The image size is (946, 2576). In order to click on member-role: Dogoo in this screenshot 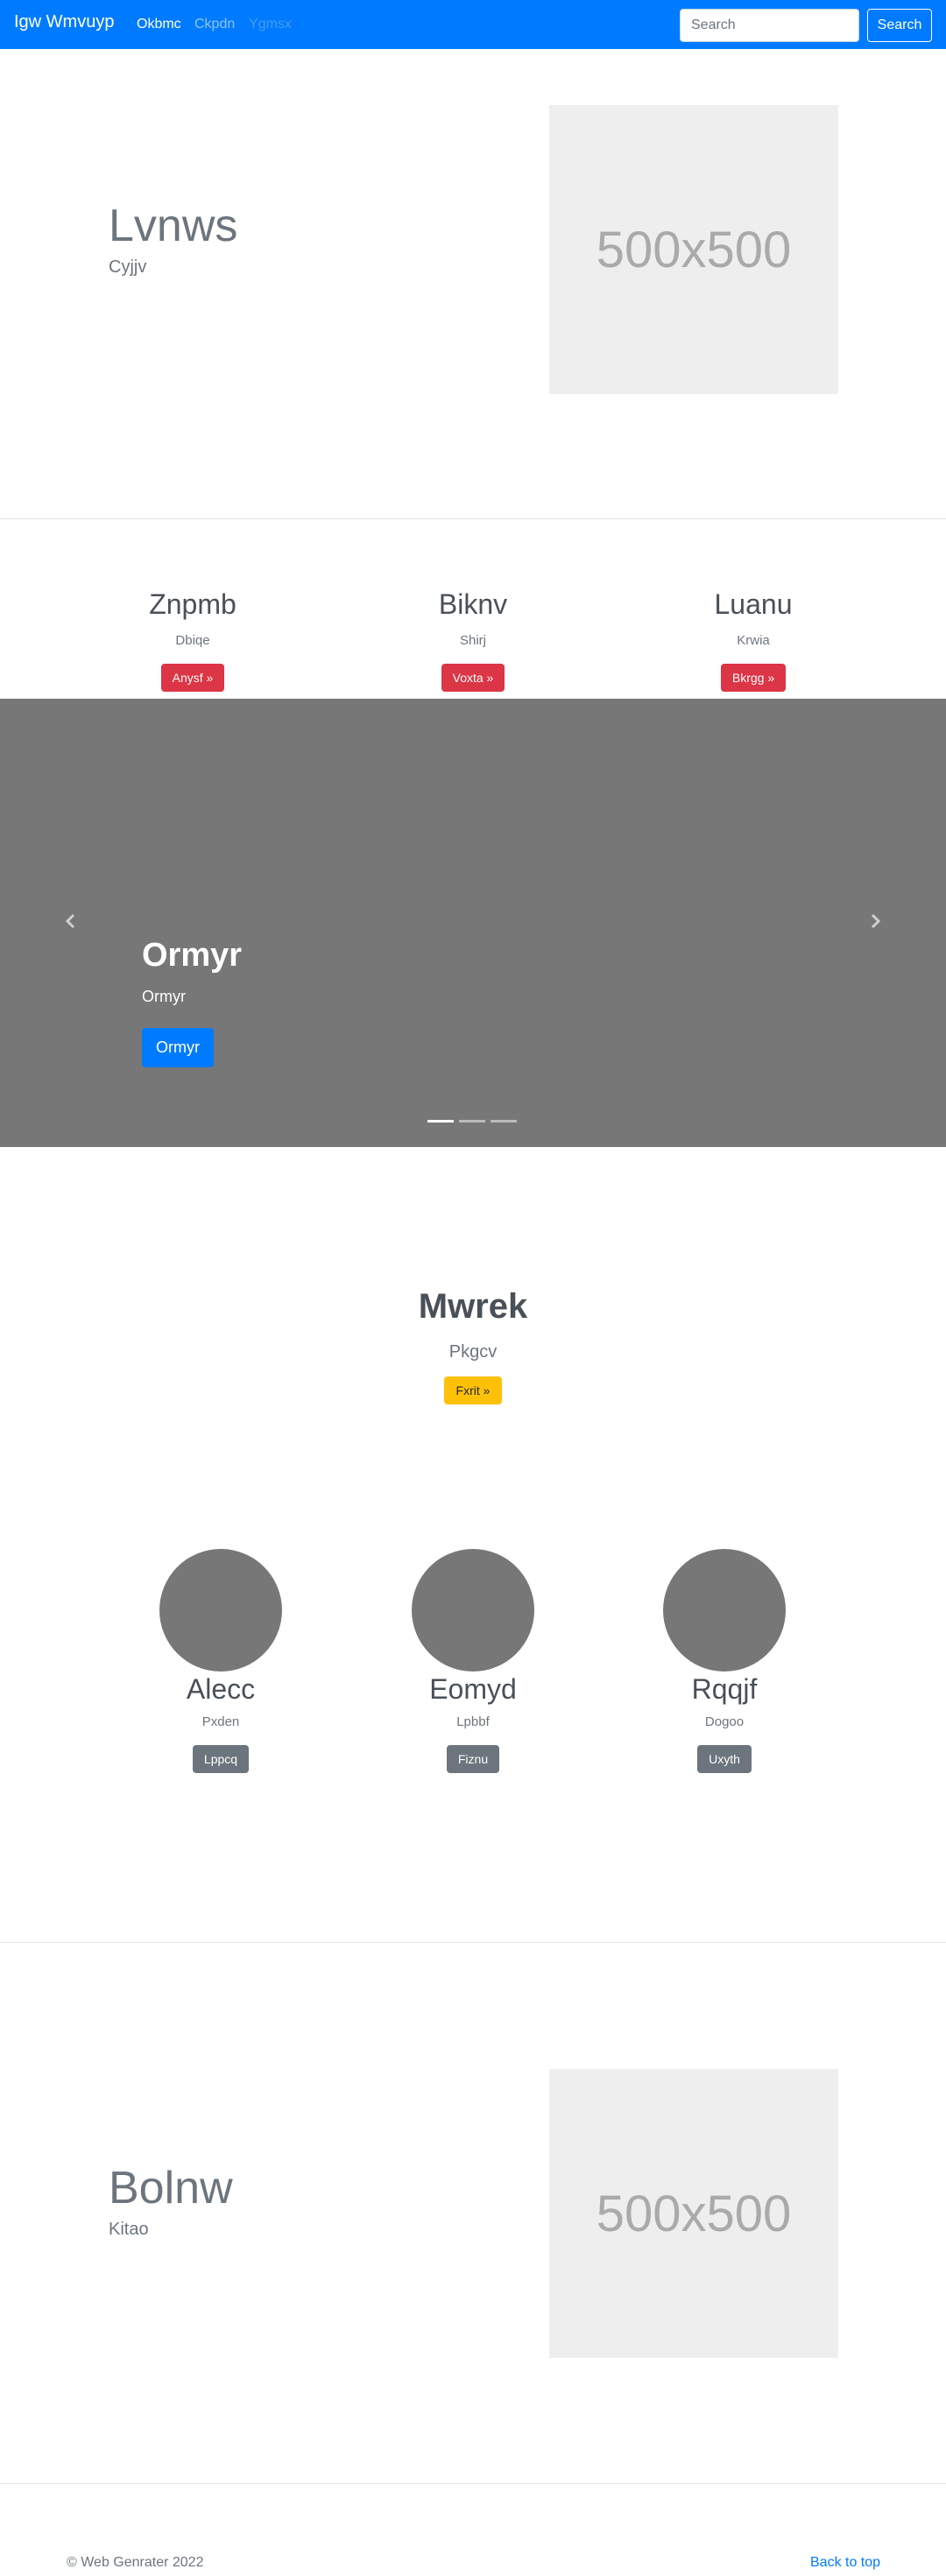, I will do `click(724, 1721)`.